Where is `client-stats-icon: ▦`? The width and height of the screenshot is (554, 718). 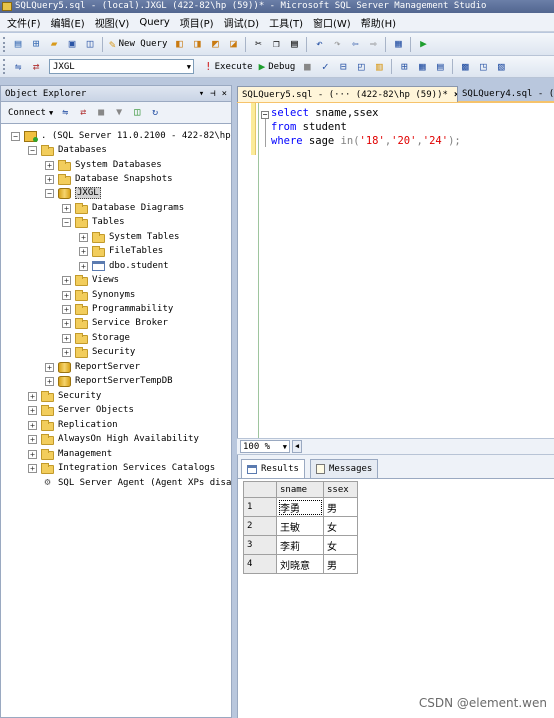 client-stats-icon: ▦ is located at coordinates (422, 67).